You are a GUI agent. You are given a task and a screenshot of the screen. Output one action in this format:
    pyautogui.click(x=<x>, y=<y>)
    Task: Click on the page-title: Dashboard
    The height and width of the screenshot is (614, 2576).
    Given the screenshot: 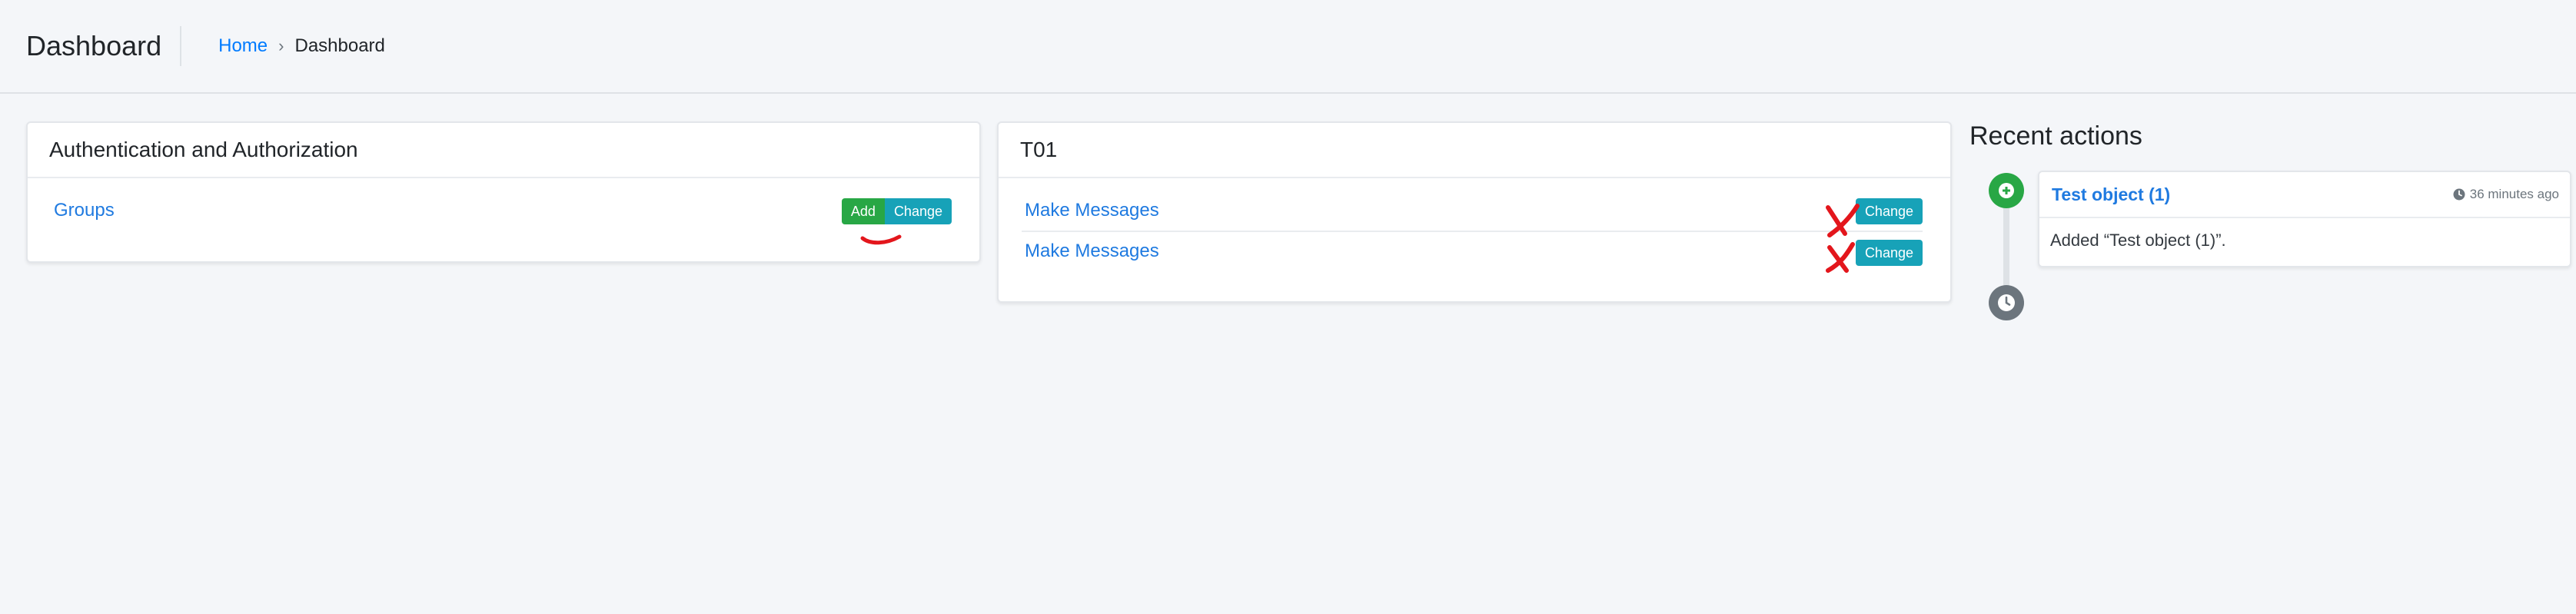 What is the action you would take?
    pyautogui.click(x=104, y=46)
    